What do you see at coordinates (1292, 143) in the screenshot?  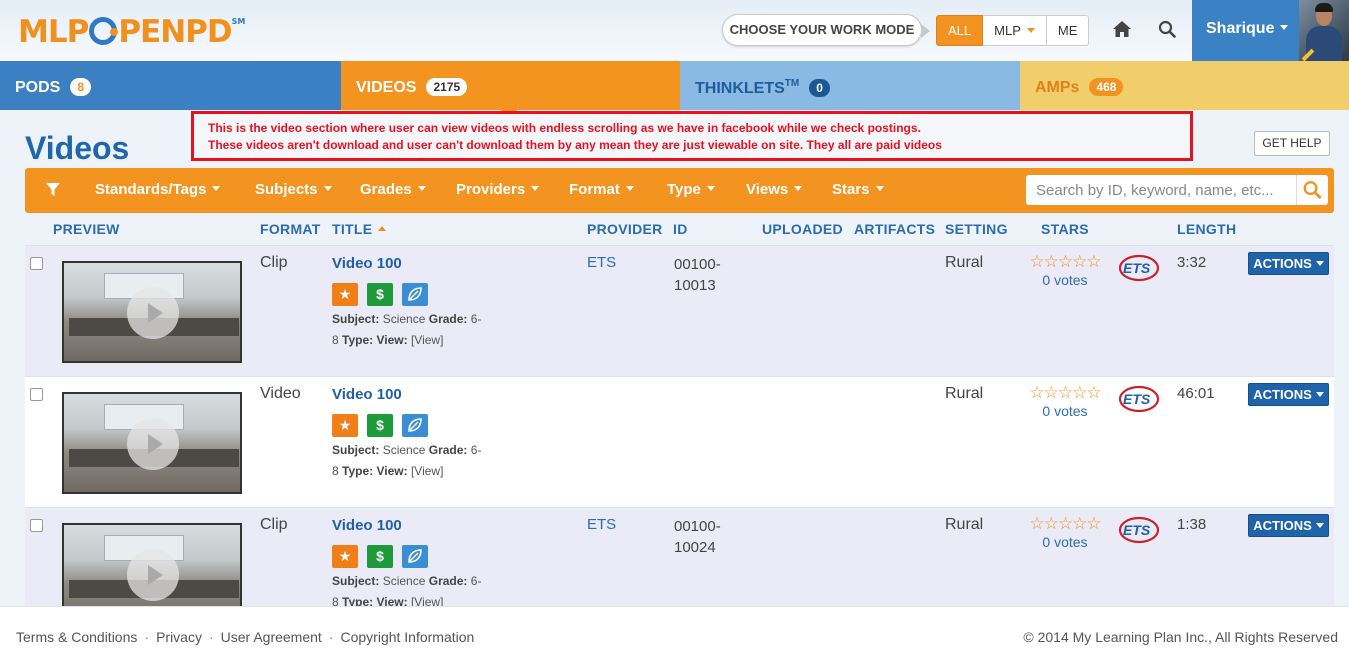 I see `get-help-button: GET HELP` at bounding box center [1292, 143].